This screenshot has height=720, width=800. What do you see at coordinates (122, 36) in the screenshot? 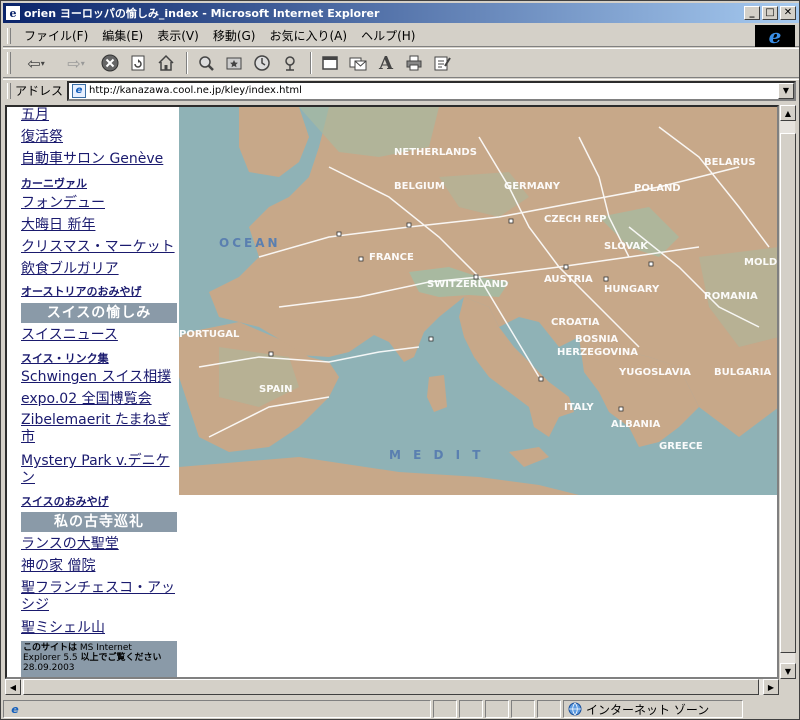
I see `menu-edit: 編集(E)` at bounding box center [122, 36].